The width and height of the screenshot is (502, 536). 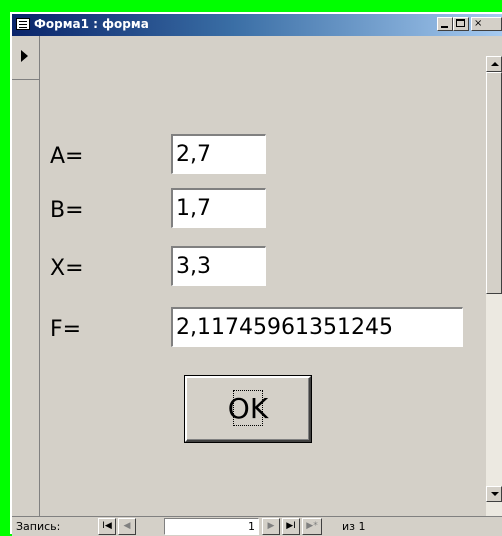 What do you see at coordinates (91, 24) in the screenshot?
I see `window-title: Форма1 : форма` at bounding box center [91, 24].